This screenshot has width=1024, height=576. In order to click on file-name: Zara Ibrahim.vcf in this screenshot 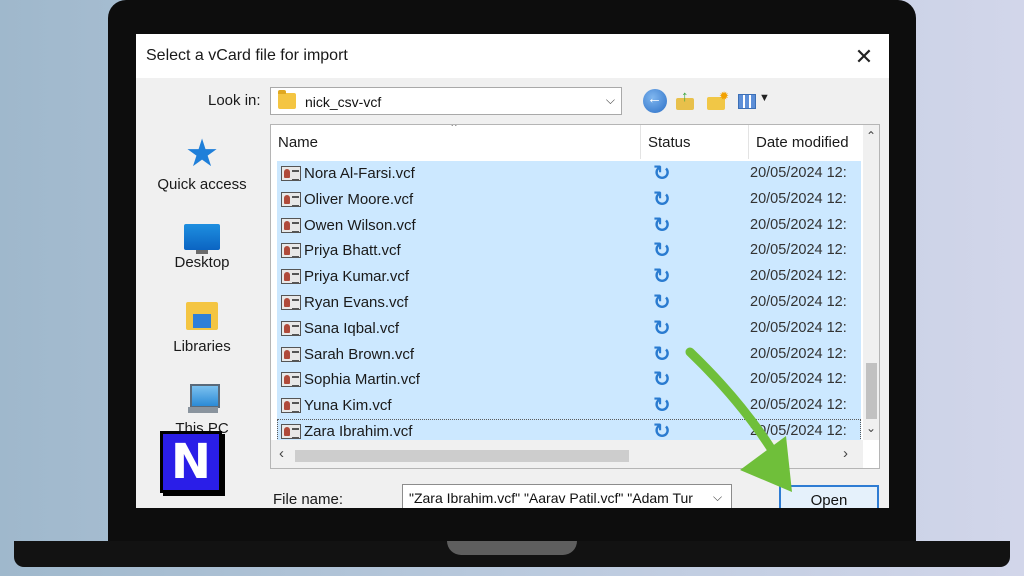, I will do `click(358, 431)`.